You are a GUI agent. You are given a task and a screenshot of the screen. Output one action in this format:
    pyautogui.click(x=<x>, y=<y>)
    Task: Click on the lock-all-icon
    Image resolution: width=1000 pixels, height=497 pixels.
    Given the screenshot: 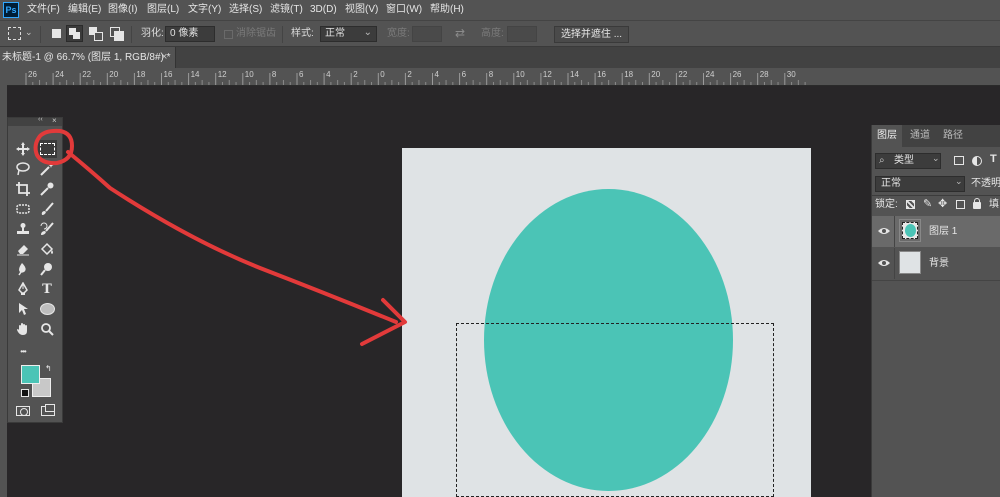 What is the action you would take?
    pyautogui.click(x=977, y=203)
    